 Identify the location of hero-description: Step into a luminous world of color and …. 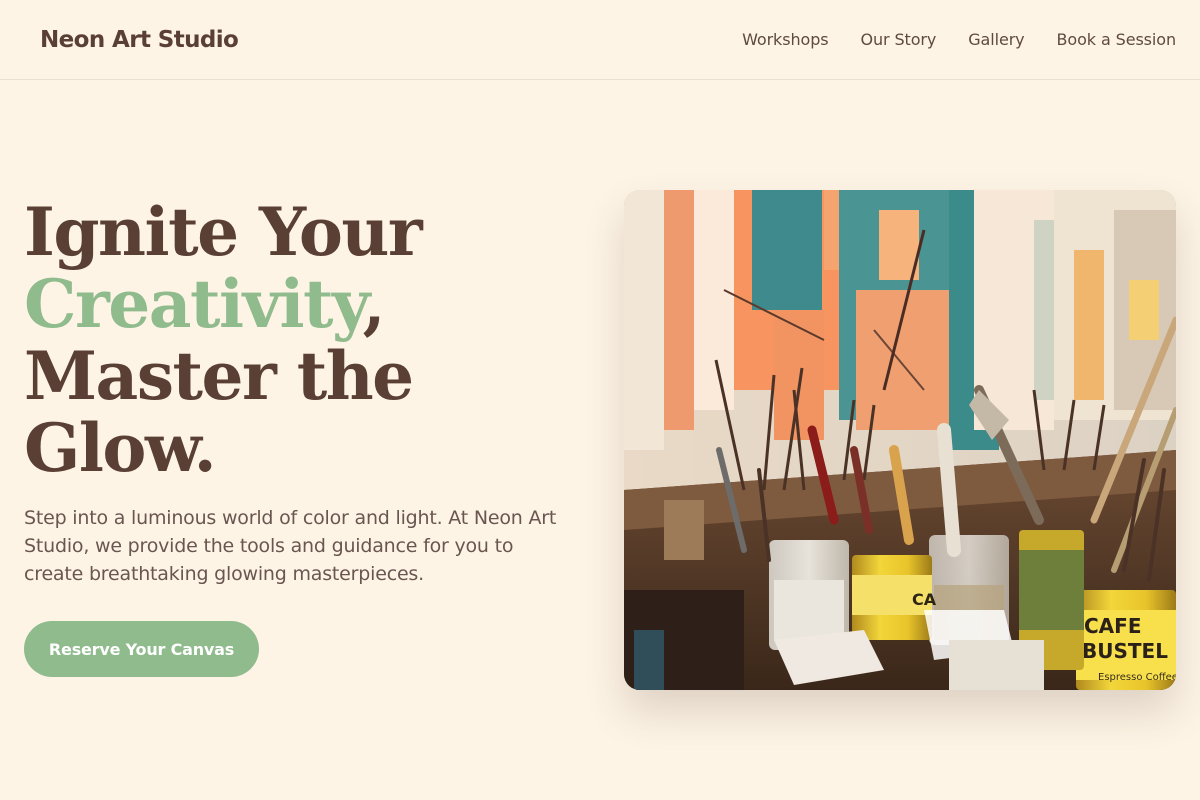
(290, 546).